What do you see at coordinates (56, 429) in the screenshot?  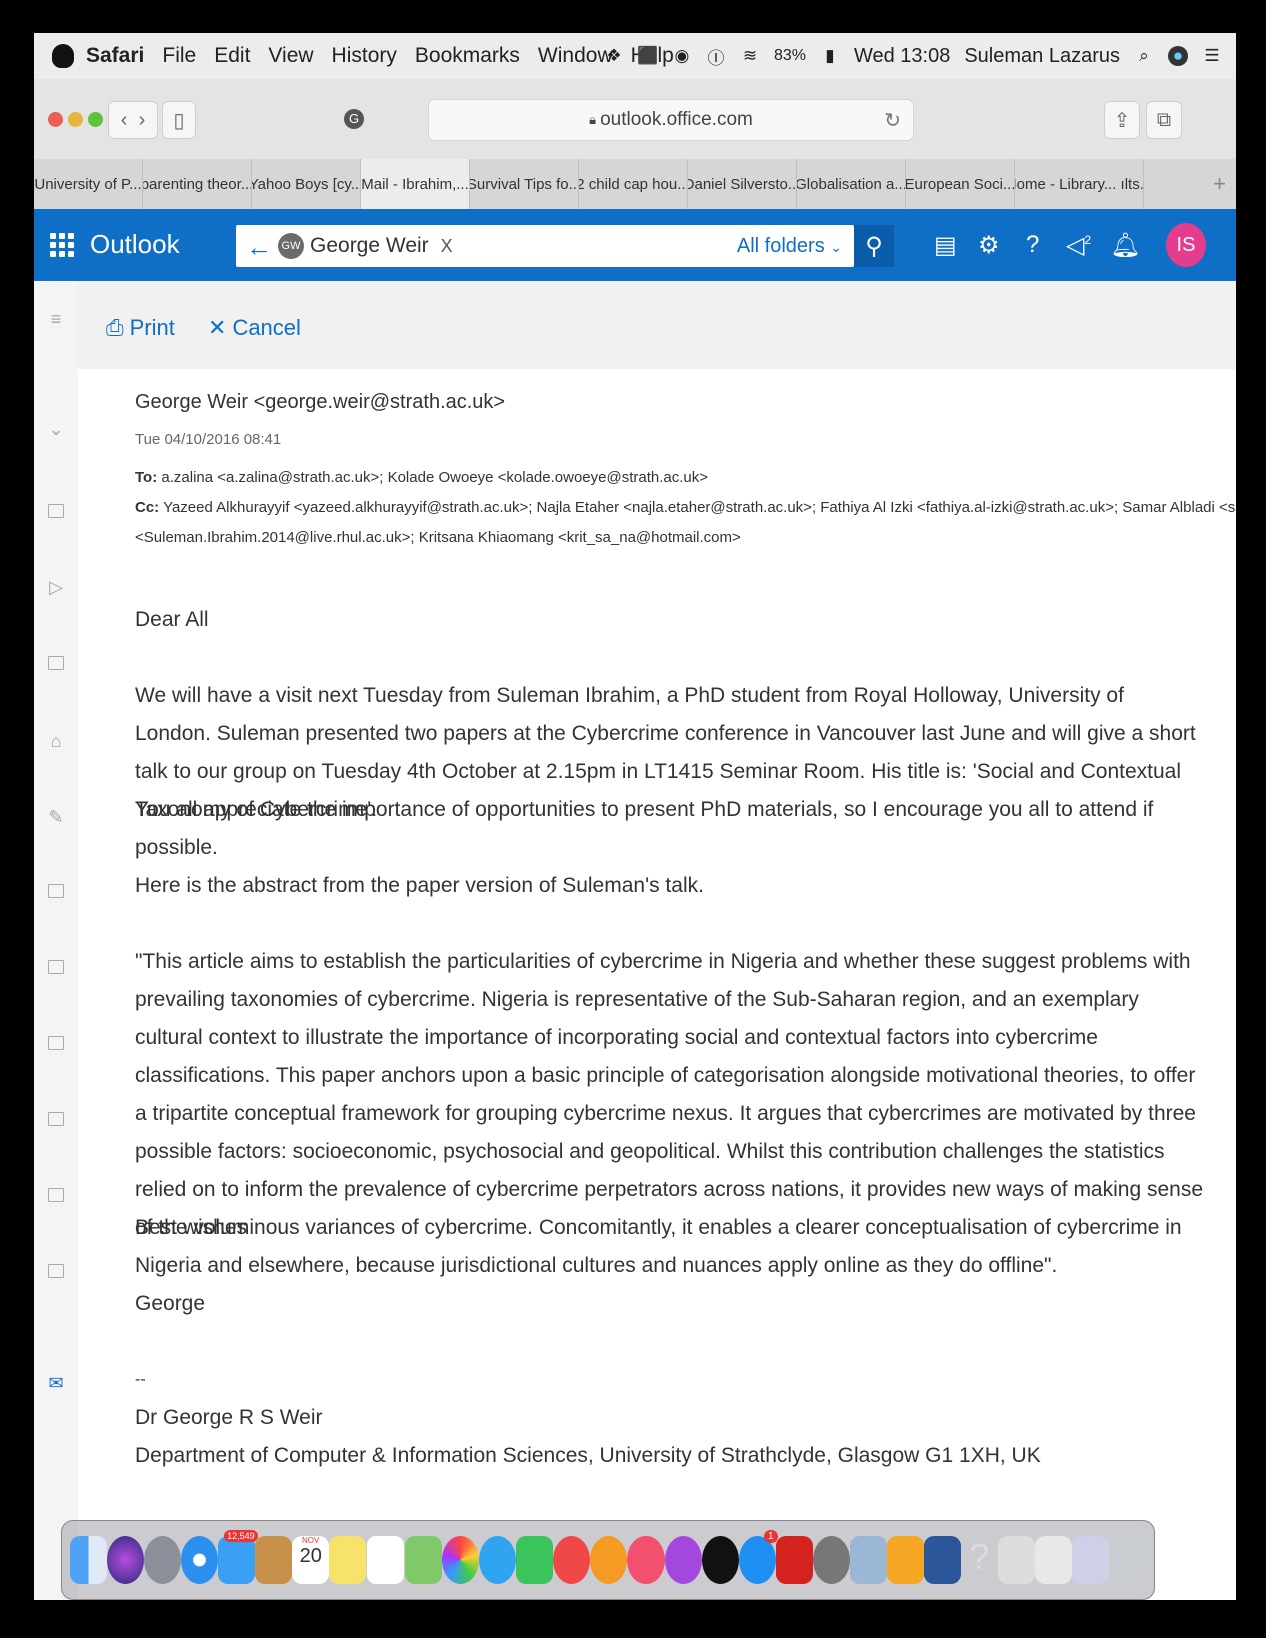 I see `chevron-down-icon: ⌄` at bounding box center [56, 429].